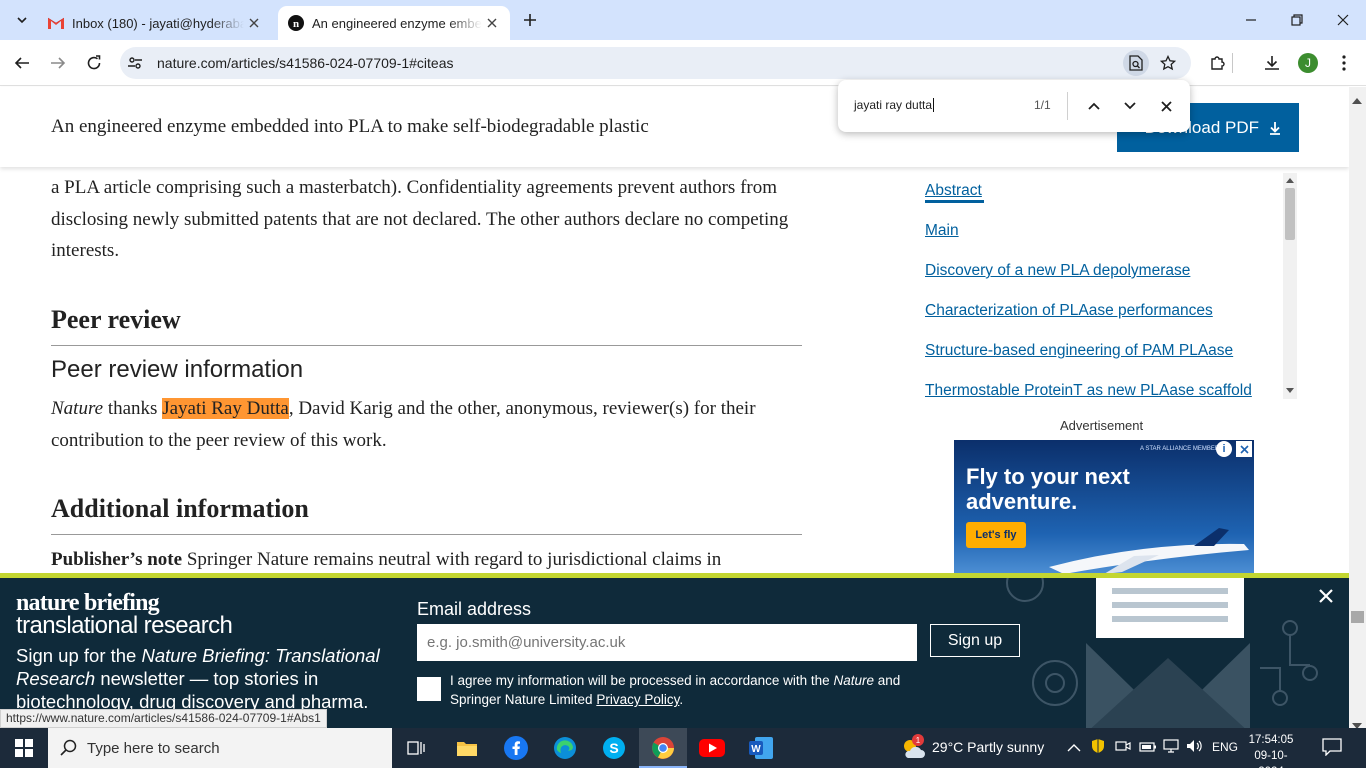 Image resolution: width=1366 pixels, height=768 pixels. Describe the element at coordinates (1136, 63) in the screenshot. I see `find-in-page-icon` at that location.